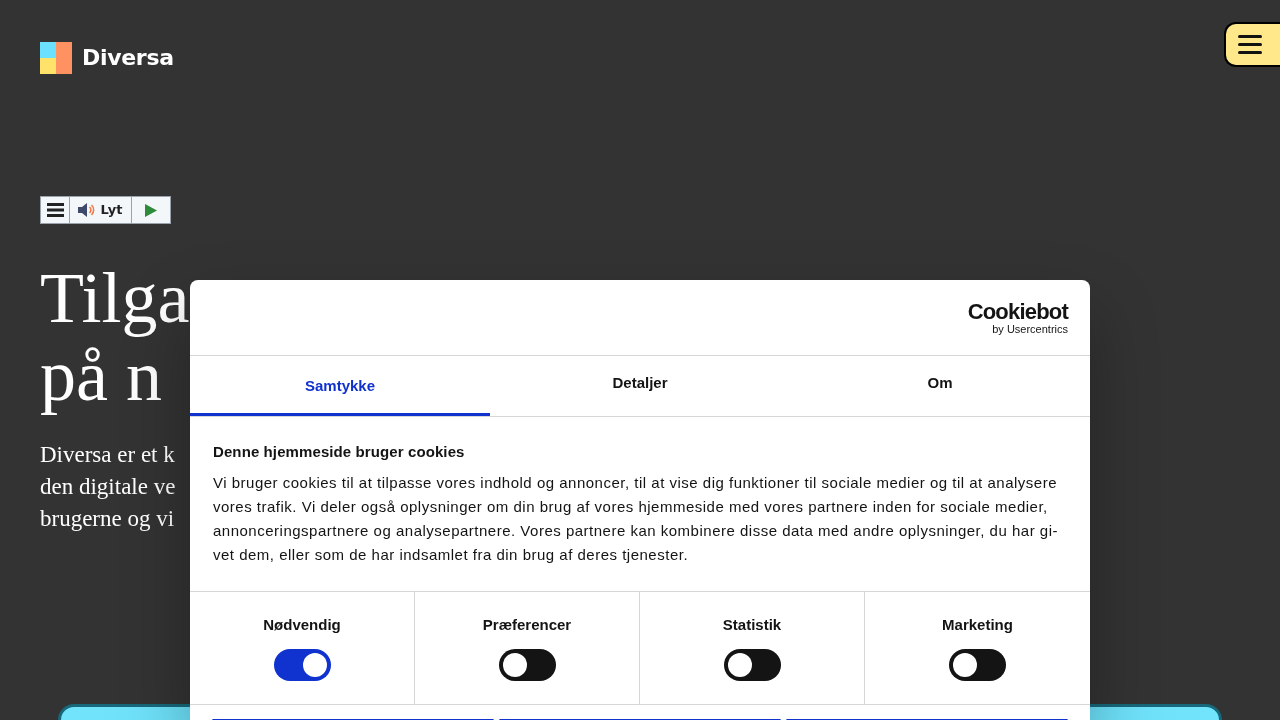 This screenshot has width=1280, height=720. I want to click on dialog-tab: Om, so click(940, 386).